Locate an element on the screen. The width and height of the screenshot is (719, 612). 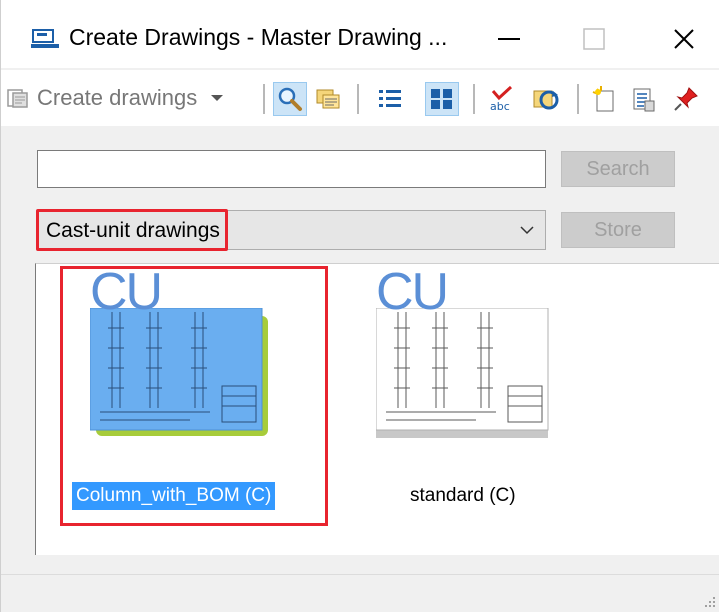
close-button is located at coordinates (684, 39).